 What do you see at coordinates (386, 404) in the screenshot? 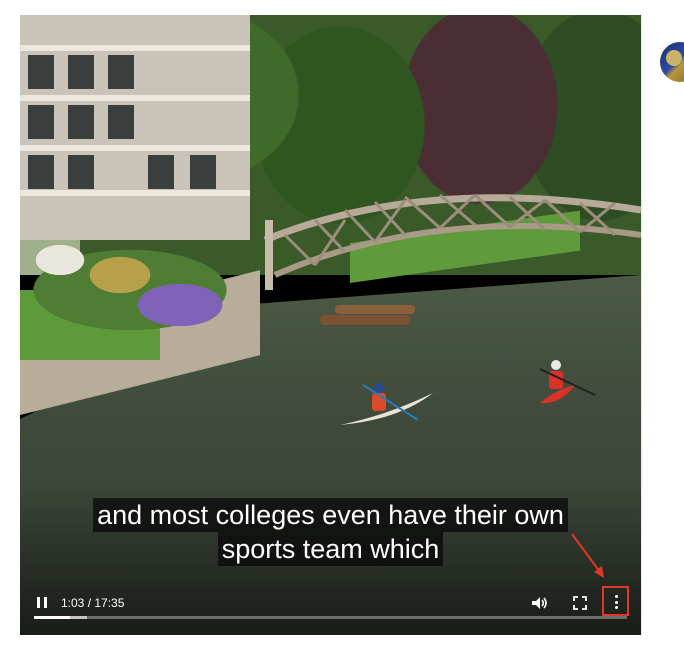
I see `kayaker-white` at bounding box center [386, 404].